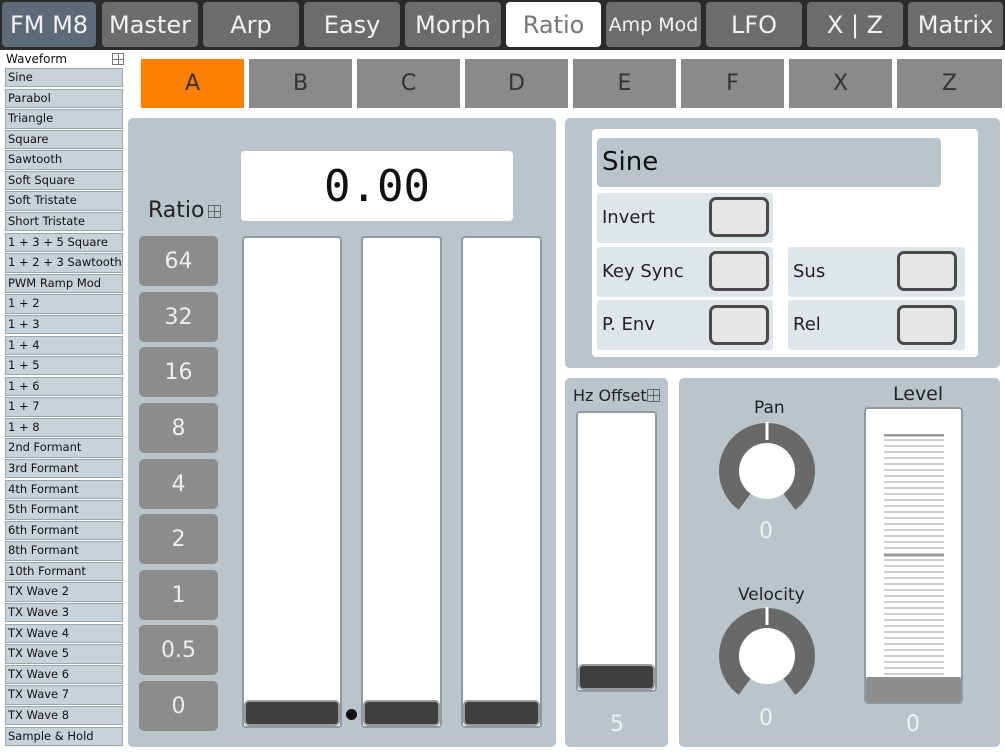 Image resolution: width=1005 pixels, height=754 pixels. I want to click on tab-amp-mod: Amp Mod, so click(653, 24).